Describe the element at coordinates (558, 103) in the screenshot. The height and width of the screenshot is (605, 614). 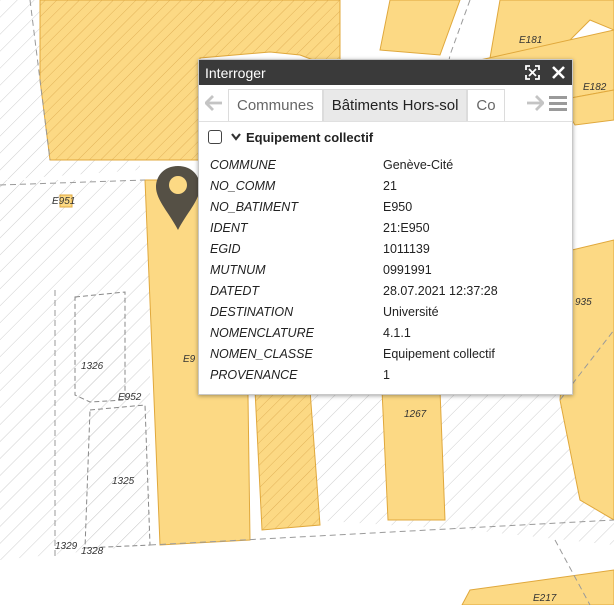
I see `hamburger-menu-icon` at that location.